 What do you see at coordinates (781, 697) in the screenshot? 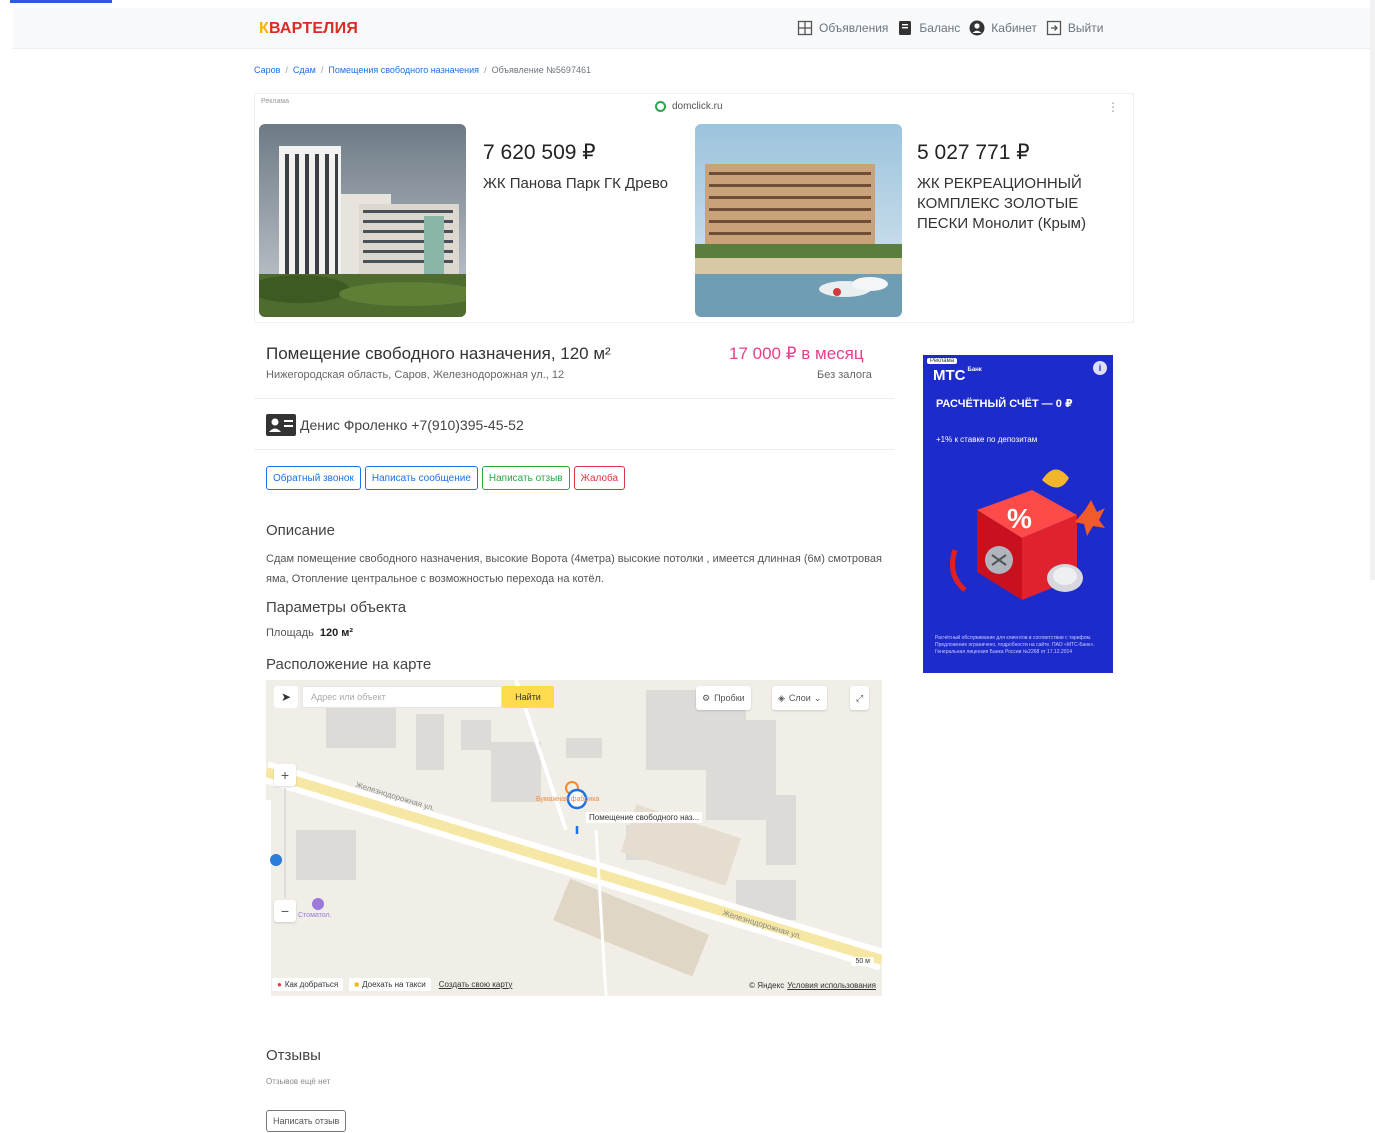
I see `layers-icon: ◈` at bounding box center [781, 697].